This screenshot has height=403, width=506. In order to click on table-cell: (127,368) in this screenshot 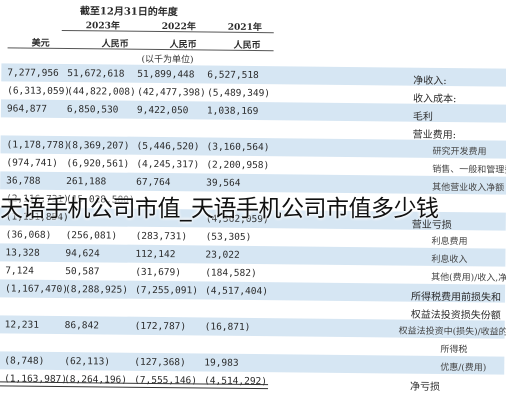, I will do `click(160, 362)`.